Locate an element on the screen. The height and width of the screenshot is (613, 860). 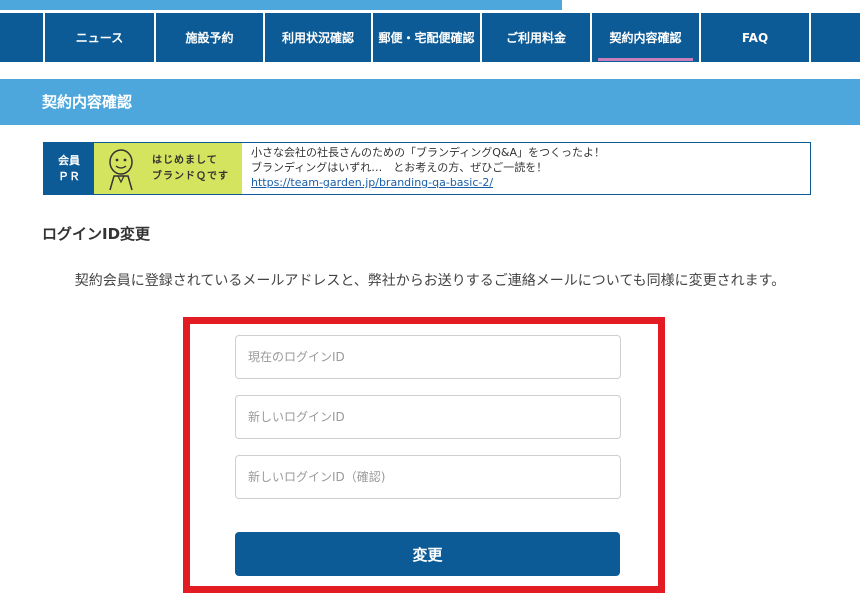
ad-banner-text: はじめまして ブランドＱです is located at coordinates (190, 169).